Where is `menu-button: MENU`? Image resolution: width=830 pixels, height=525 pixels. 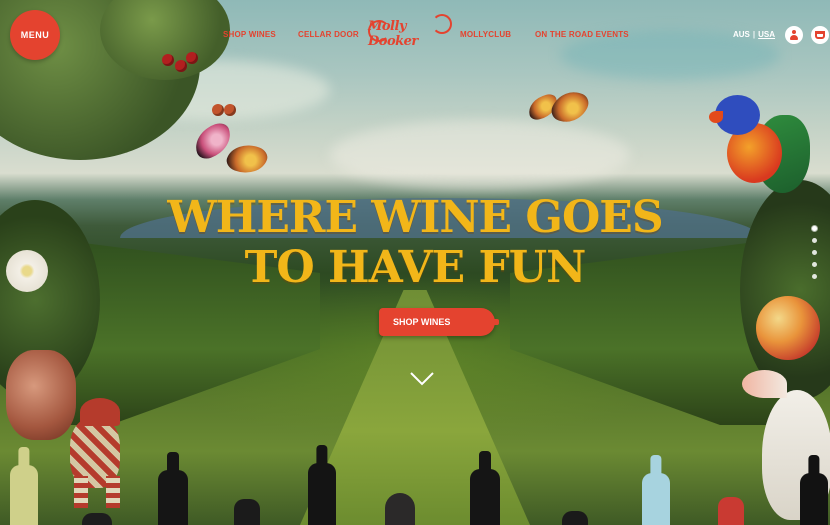 menu-button: MENU is located at coordinates (35, 35).